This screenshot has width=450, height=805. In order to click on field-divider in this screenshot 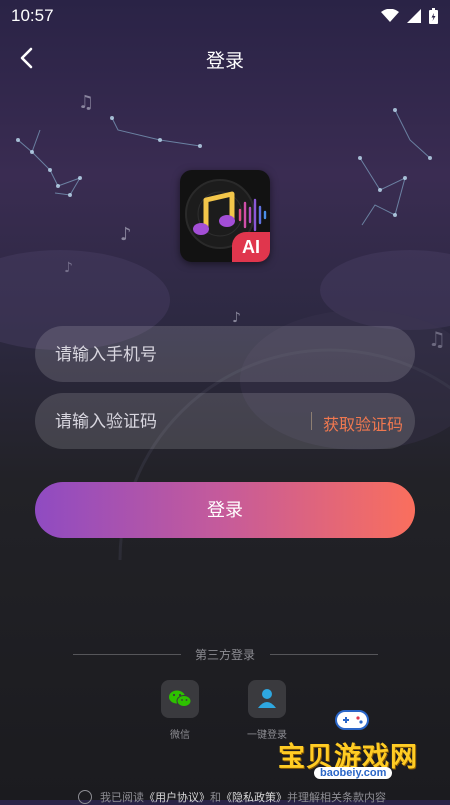, I will do `click(311, 421)`.